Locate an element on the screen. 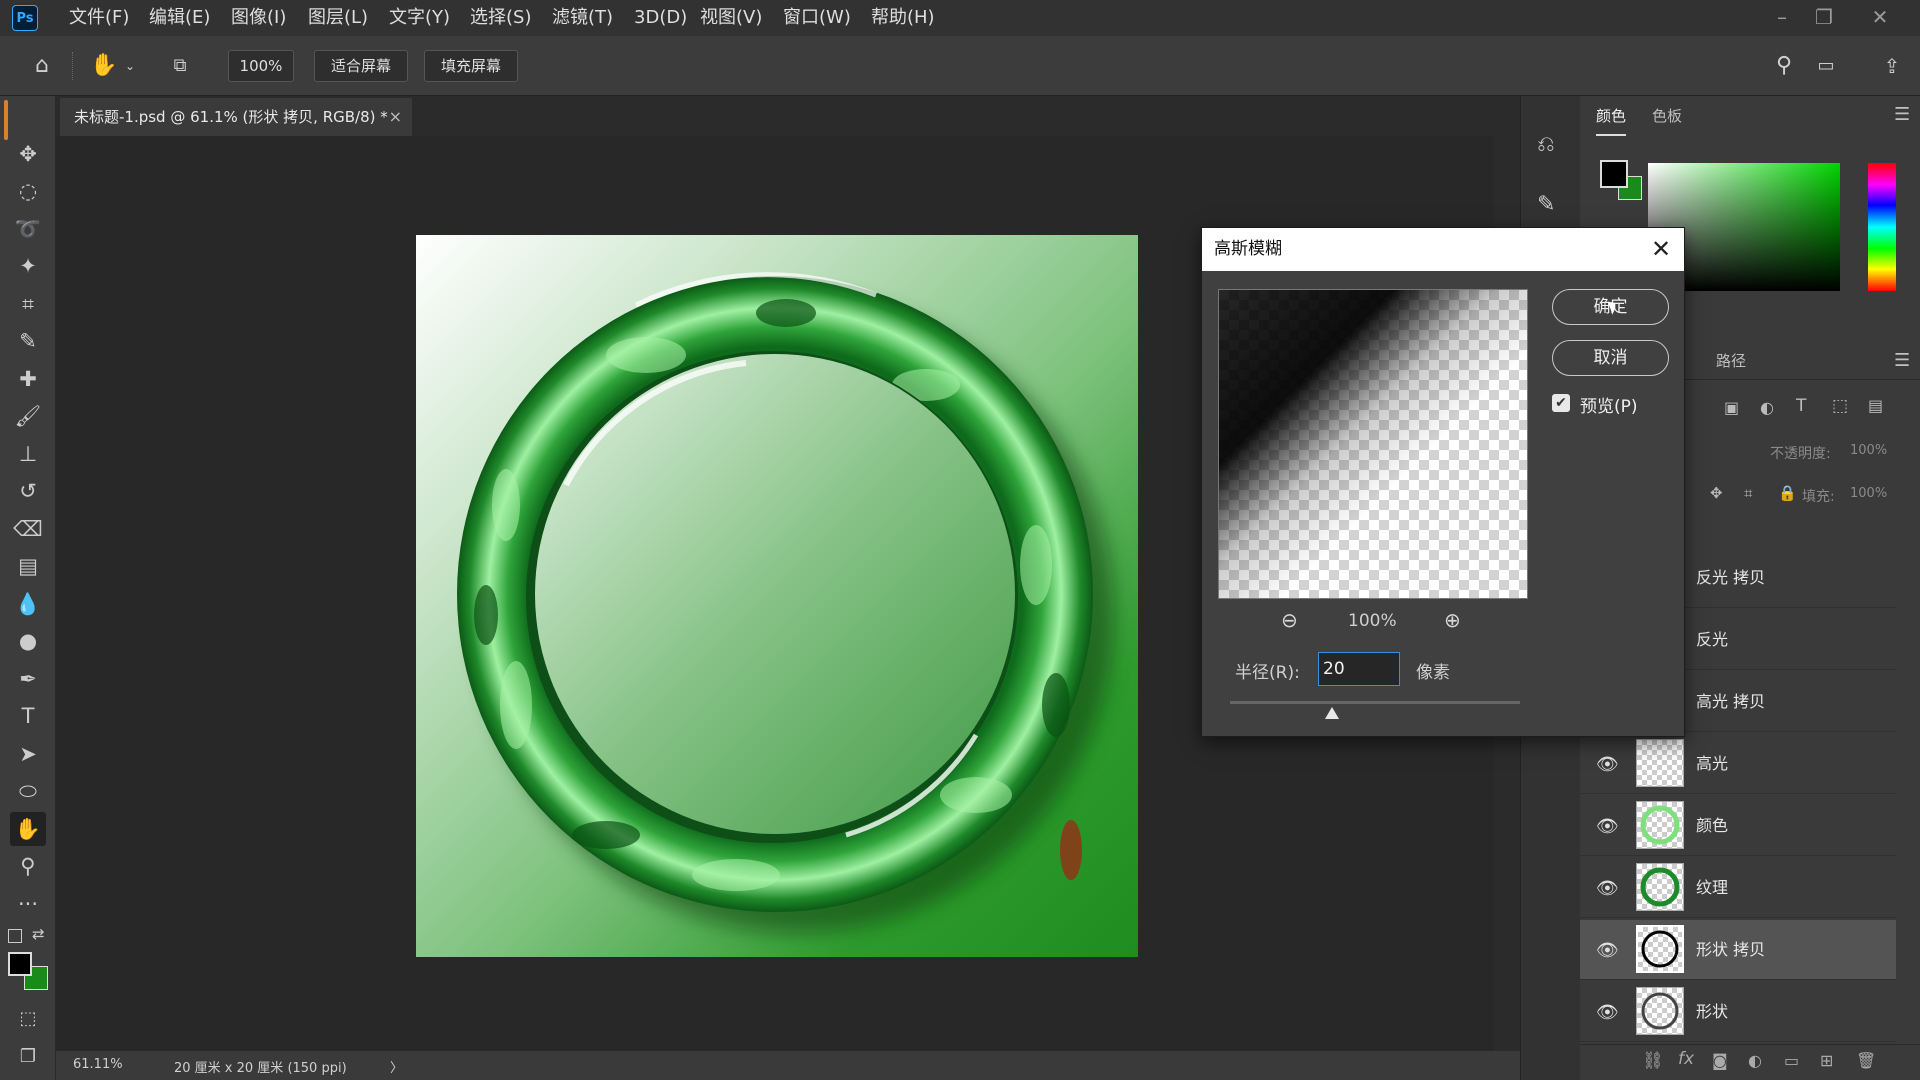 The image size is (1920, 1080). menu-file: 文件(F) is located at coordinates (99, 18).